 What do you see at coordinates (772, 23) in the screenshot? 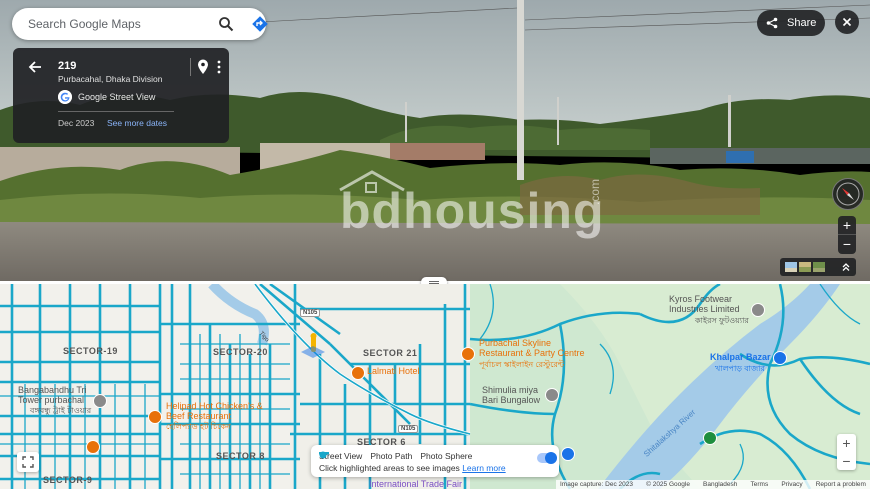
I see `share-icon` at bounding box center [772, 23].